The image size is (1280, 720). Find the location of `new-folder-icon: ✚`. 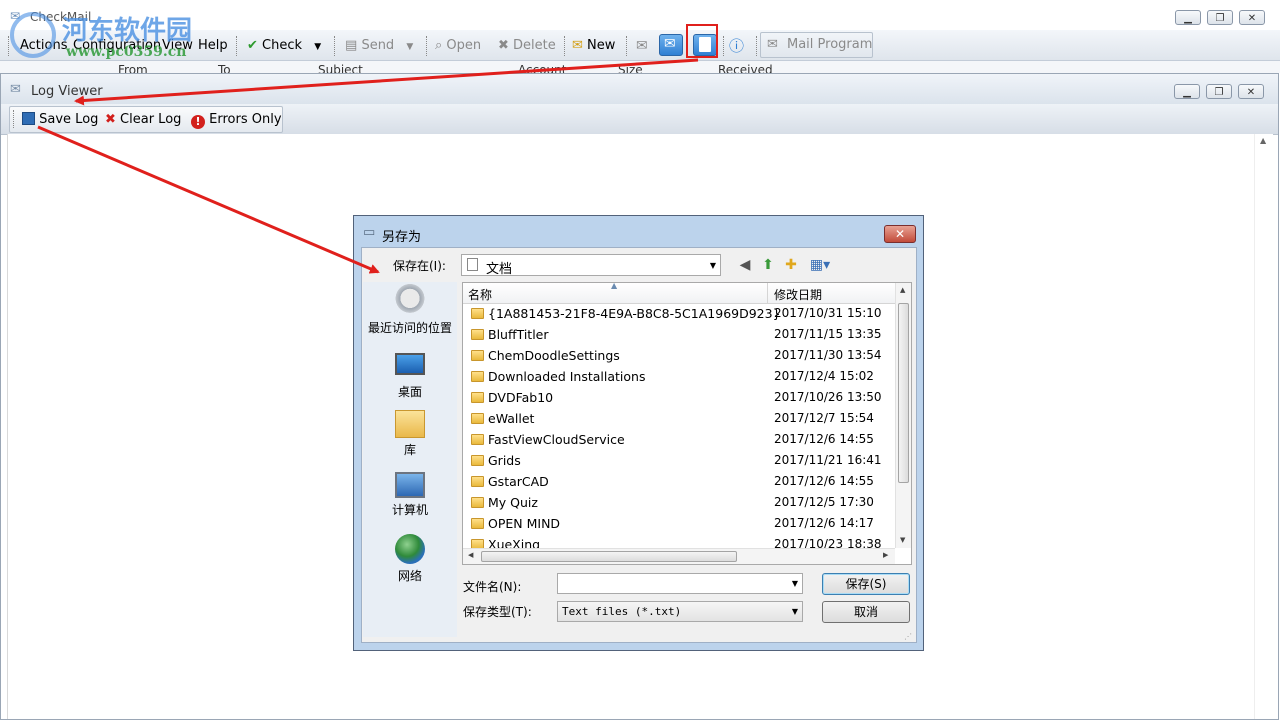

new-folder-icon: ✚ is located at coordinates (791, 265).